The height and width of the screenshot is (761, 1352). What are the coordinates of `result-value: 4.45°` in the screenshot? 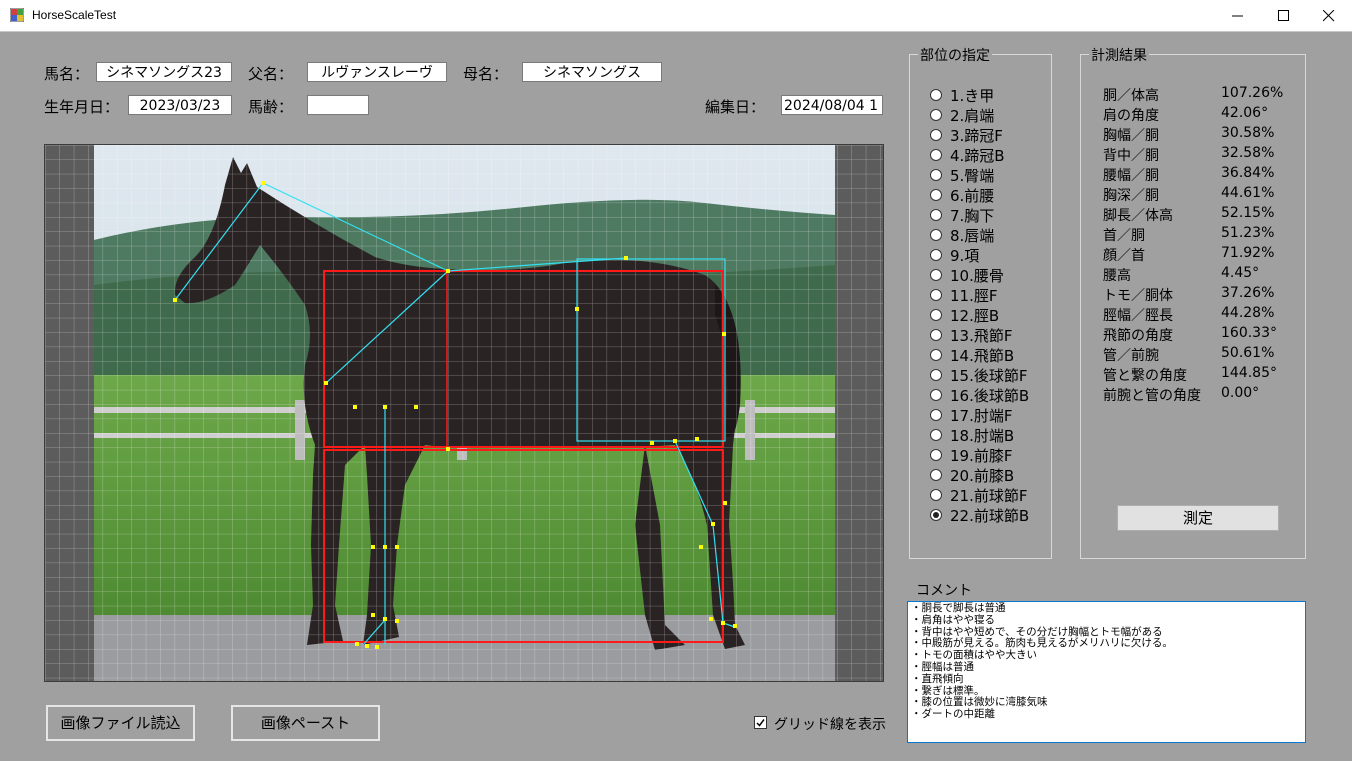 It's located at (1240, 273).